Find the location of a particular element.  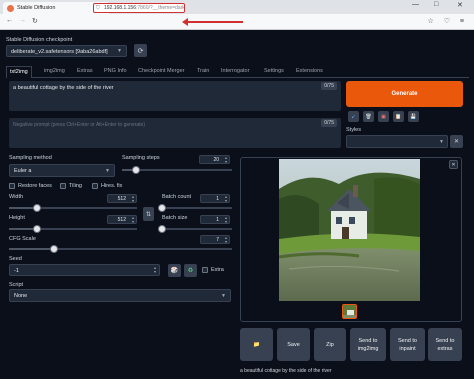

cfg-scale-slider is located at coordinates (120, 249).